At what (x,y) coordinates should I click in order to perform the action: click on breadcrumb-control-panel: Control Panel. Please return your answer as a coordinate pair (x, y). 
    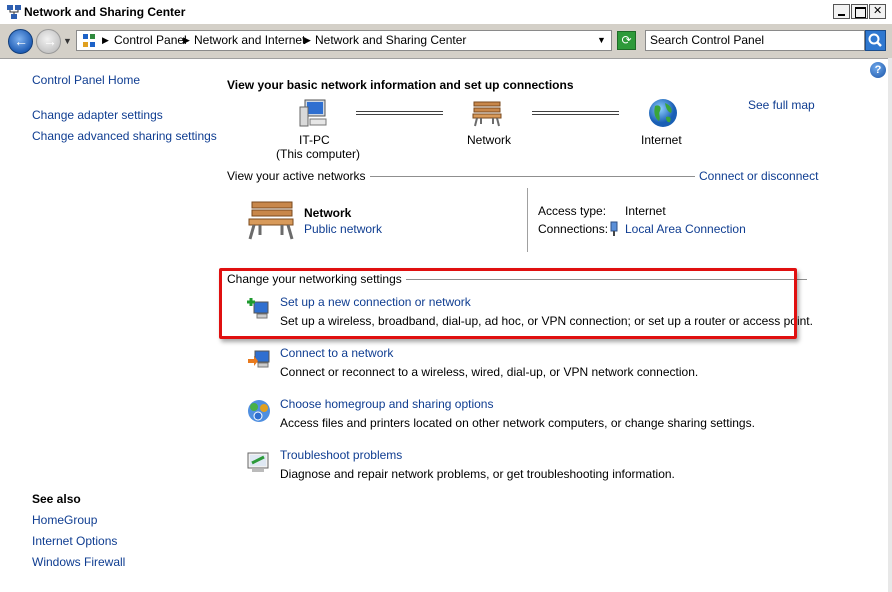
    Looking at the image, I should click on (150, 40).